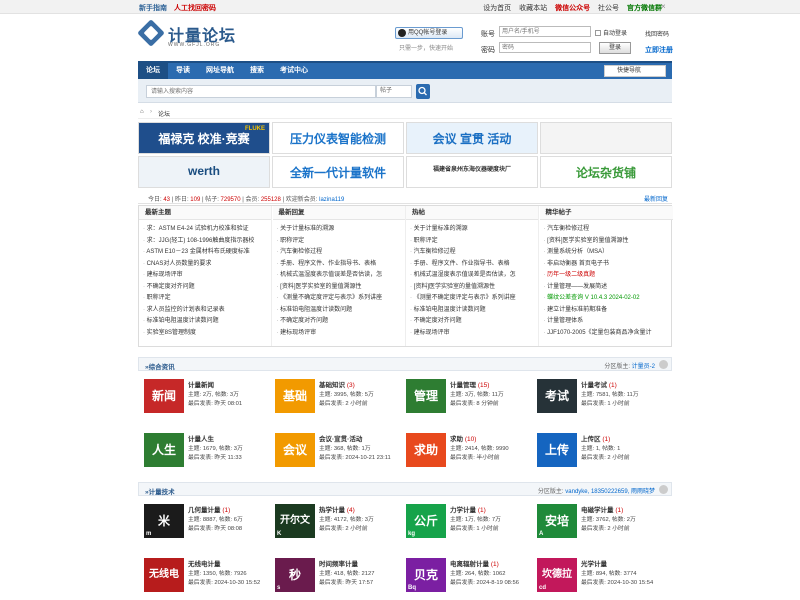  Describe the element at coordinates (195, 8) in the screenshot. I see `recover-password-link: 人工找回密码` at that location.